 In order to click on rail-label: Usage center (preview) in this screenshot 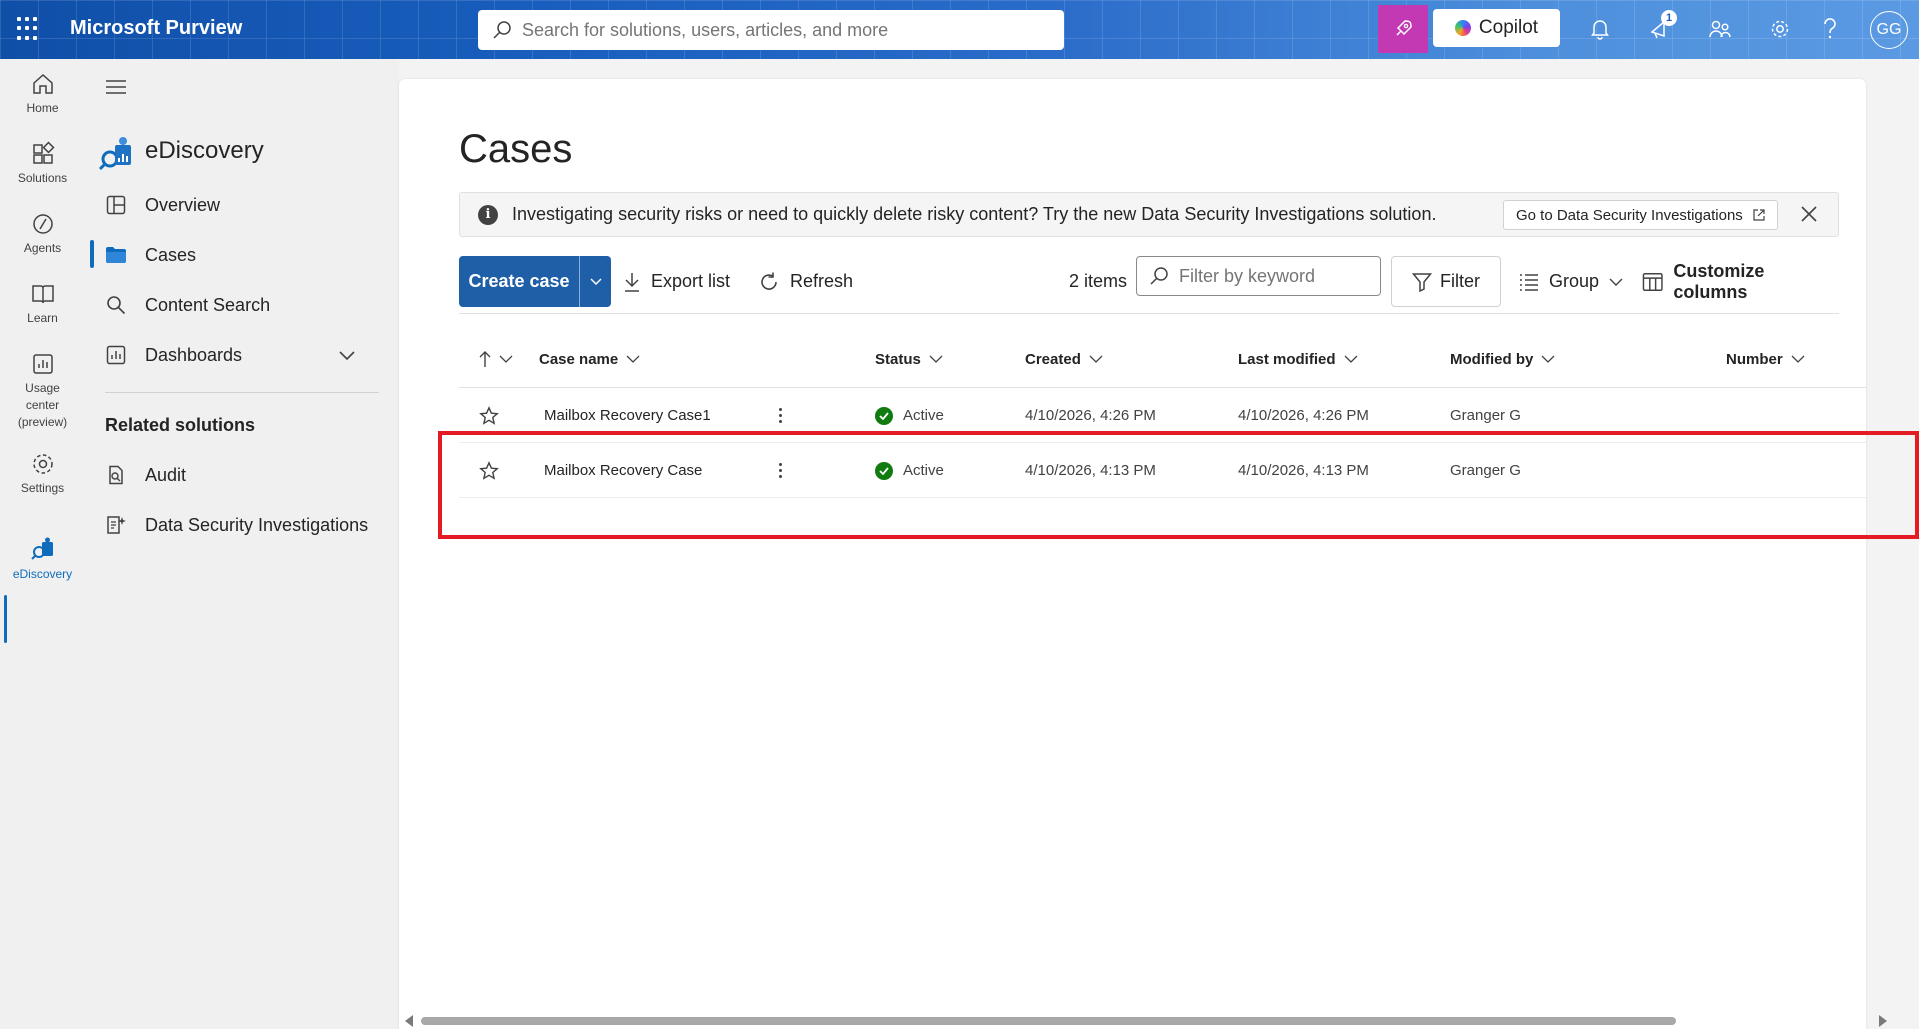, I will do `click(42, 405)`.